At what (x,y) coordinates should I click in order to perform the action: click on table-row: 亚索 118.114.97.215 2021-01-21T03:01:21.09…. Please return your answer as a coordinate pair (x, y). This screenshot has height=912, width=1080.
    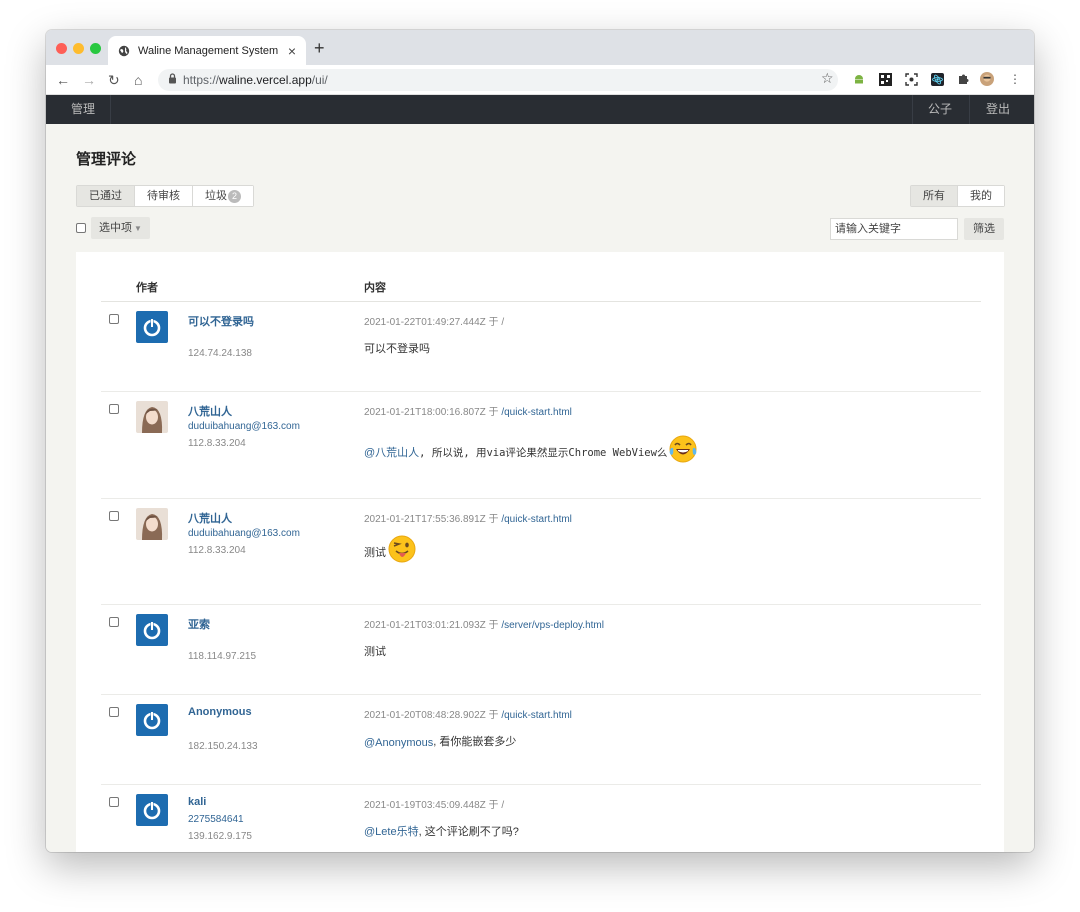
    Looking at the image, I should click on (541, 650).